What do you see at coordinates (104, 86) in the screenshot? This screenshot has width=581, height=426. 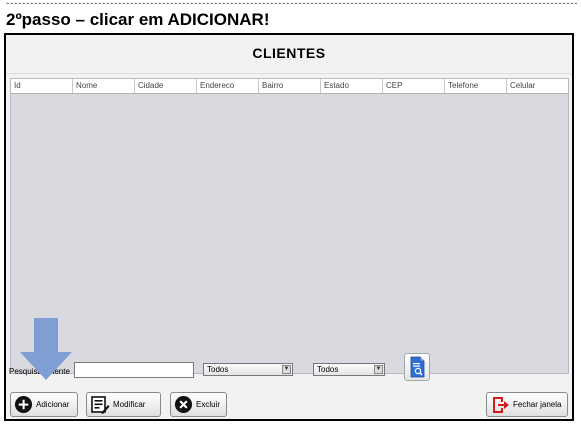 I see `column-header-nome: Nome` at bounding box center [104, 86].